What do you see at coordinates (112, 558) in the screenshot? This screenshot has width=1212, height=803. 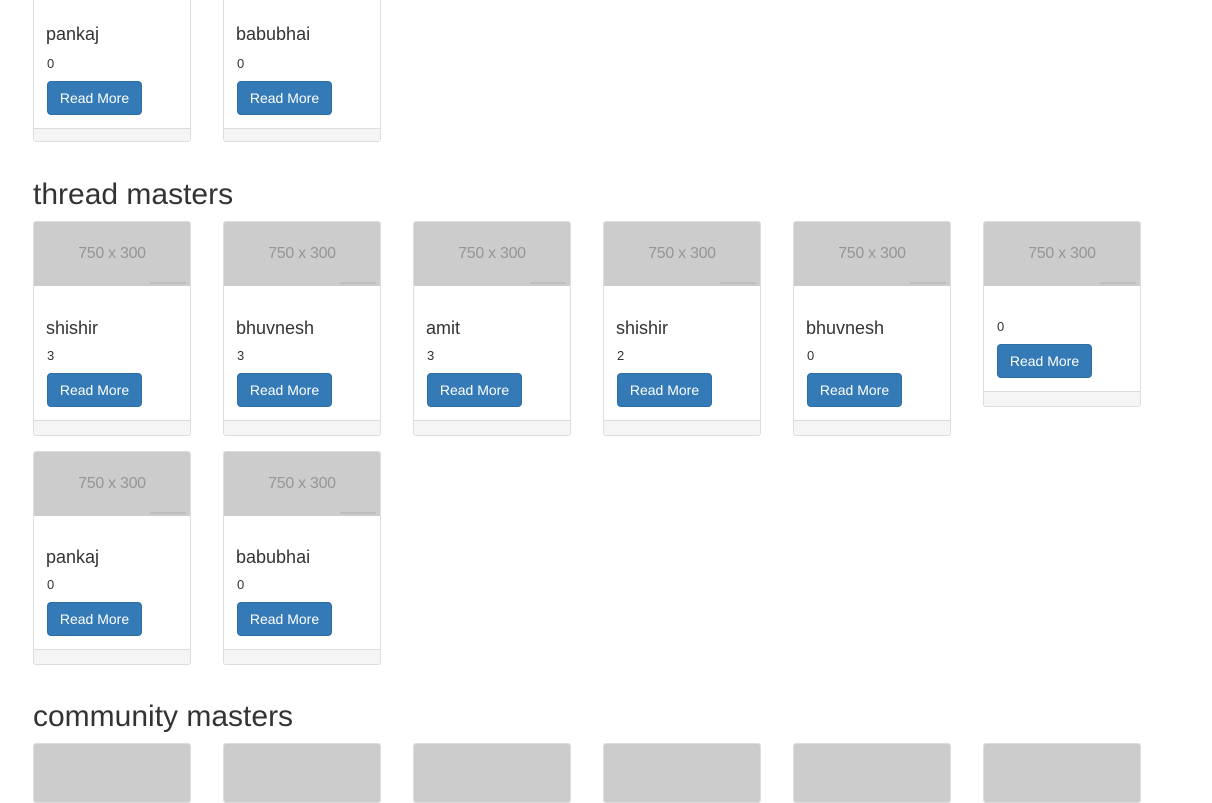 I see `user-card: 750 x 300 pankaj 0 Read More` at bounding box center [112, 558].